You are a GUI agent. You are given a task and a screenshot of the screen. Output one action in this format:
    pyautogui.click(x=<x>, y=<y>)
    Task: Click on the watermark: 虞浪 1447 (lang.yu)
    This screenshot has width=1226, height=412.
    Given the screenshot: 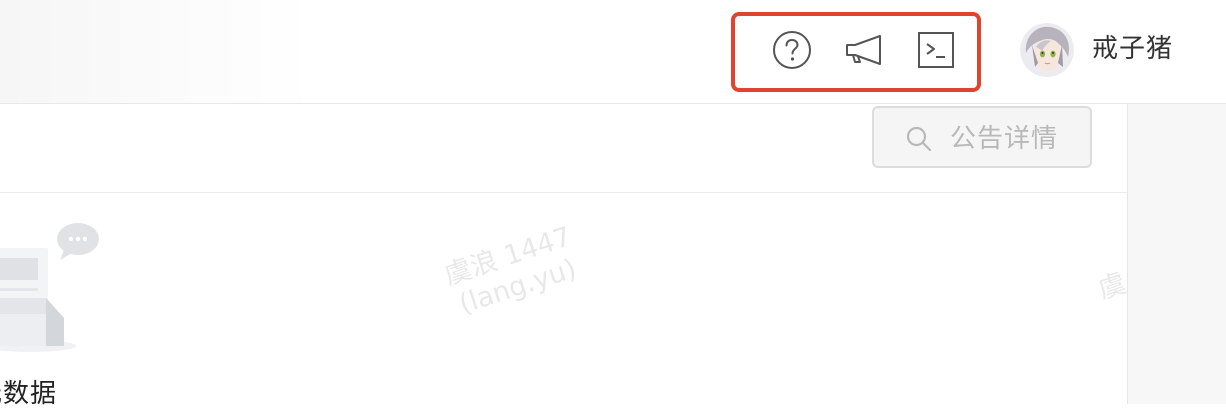 What is the action you would take?
    pyautogui.click(x=512, y=271)
    